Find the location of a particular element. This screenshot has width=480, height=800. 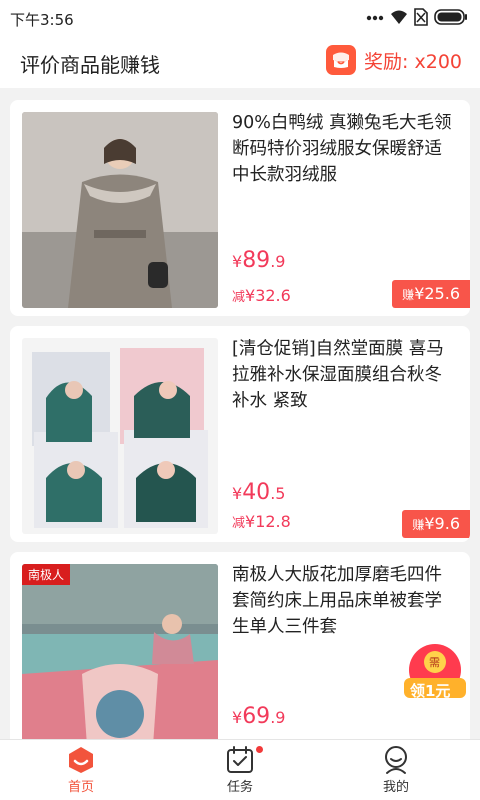

status-icons is located at coordinates (417, 17).